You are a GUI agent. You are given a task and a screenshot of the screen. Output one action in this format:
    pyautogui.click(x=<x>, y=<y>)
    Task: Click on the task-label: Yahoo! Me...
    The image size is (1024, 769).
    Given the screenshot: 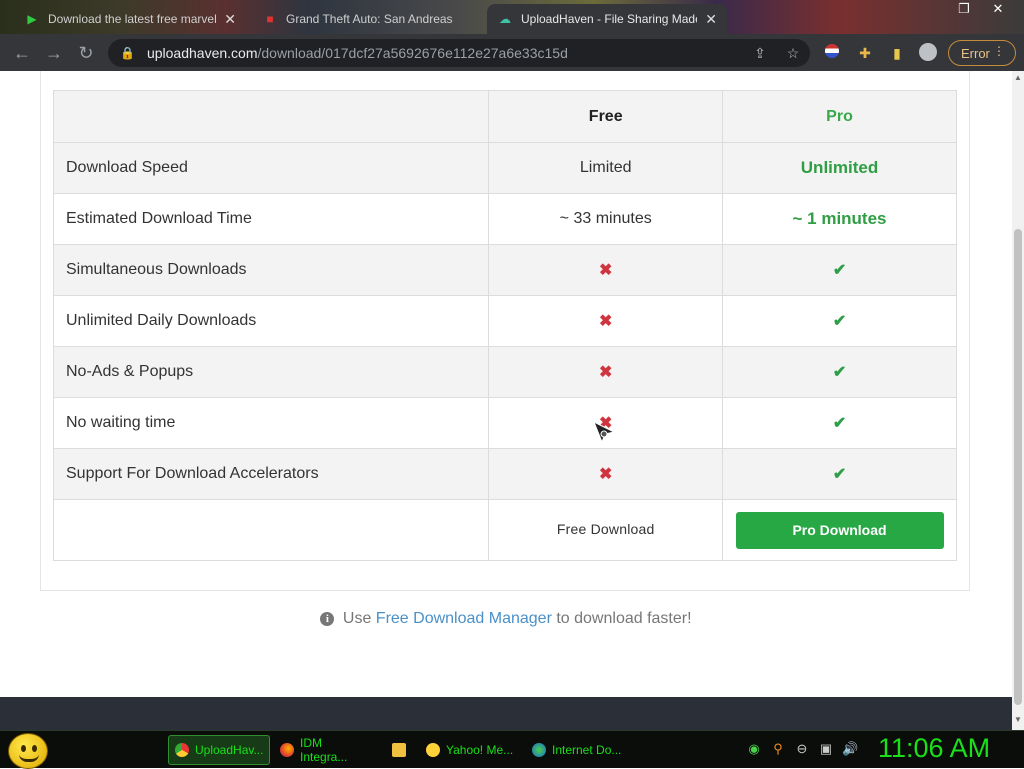 What is the action you would take?
    pyautogui.click(x=480, y=750)
    